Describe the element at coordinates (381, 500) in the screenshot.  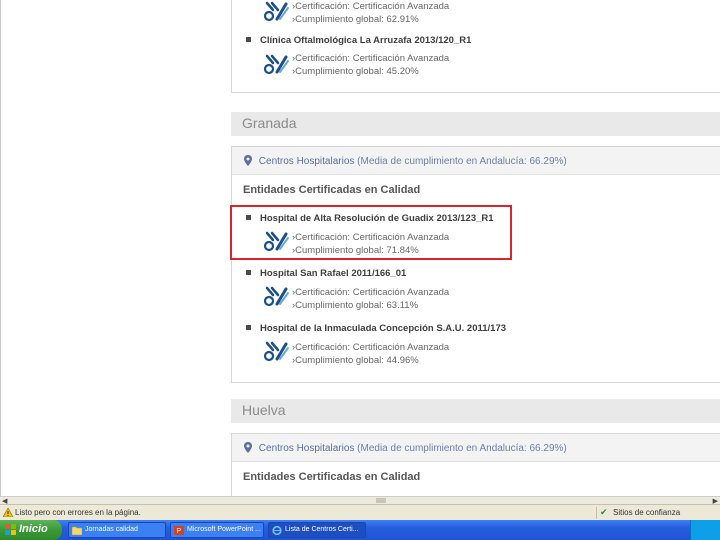
I see `scroll-thumb` at that location.